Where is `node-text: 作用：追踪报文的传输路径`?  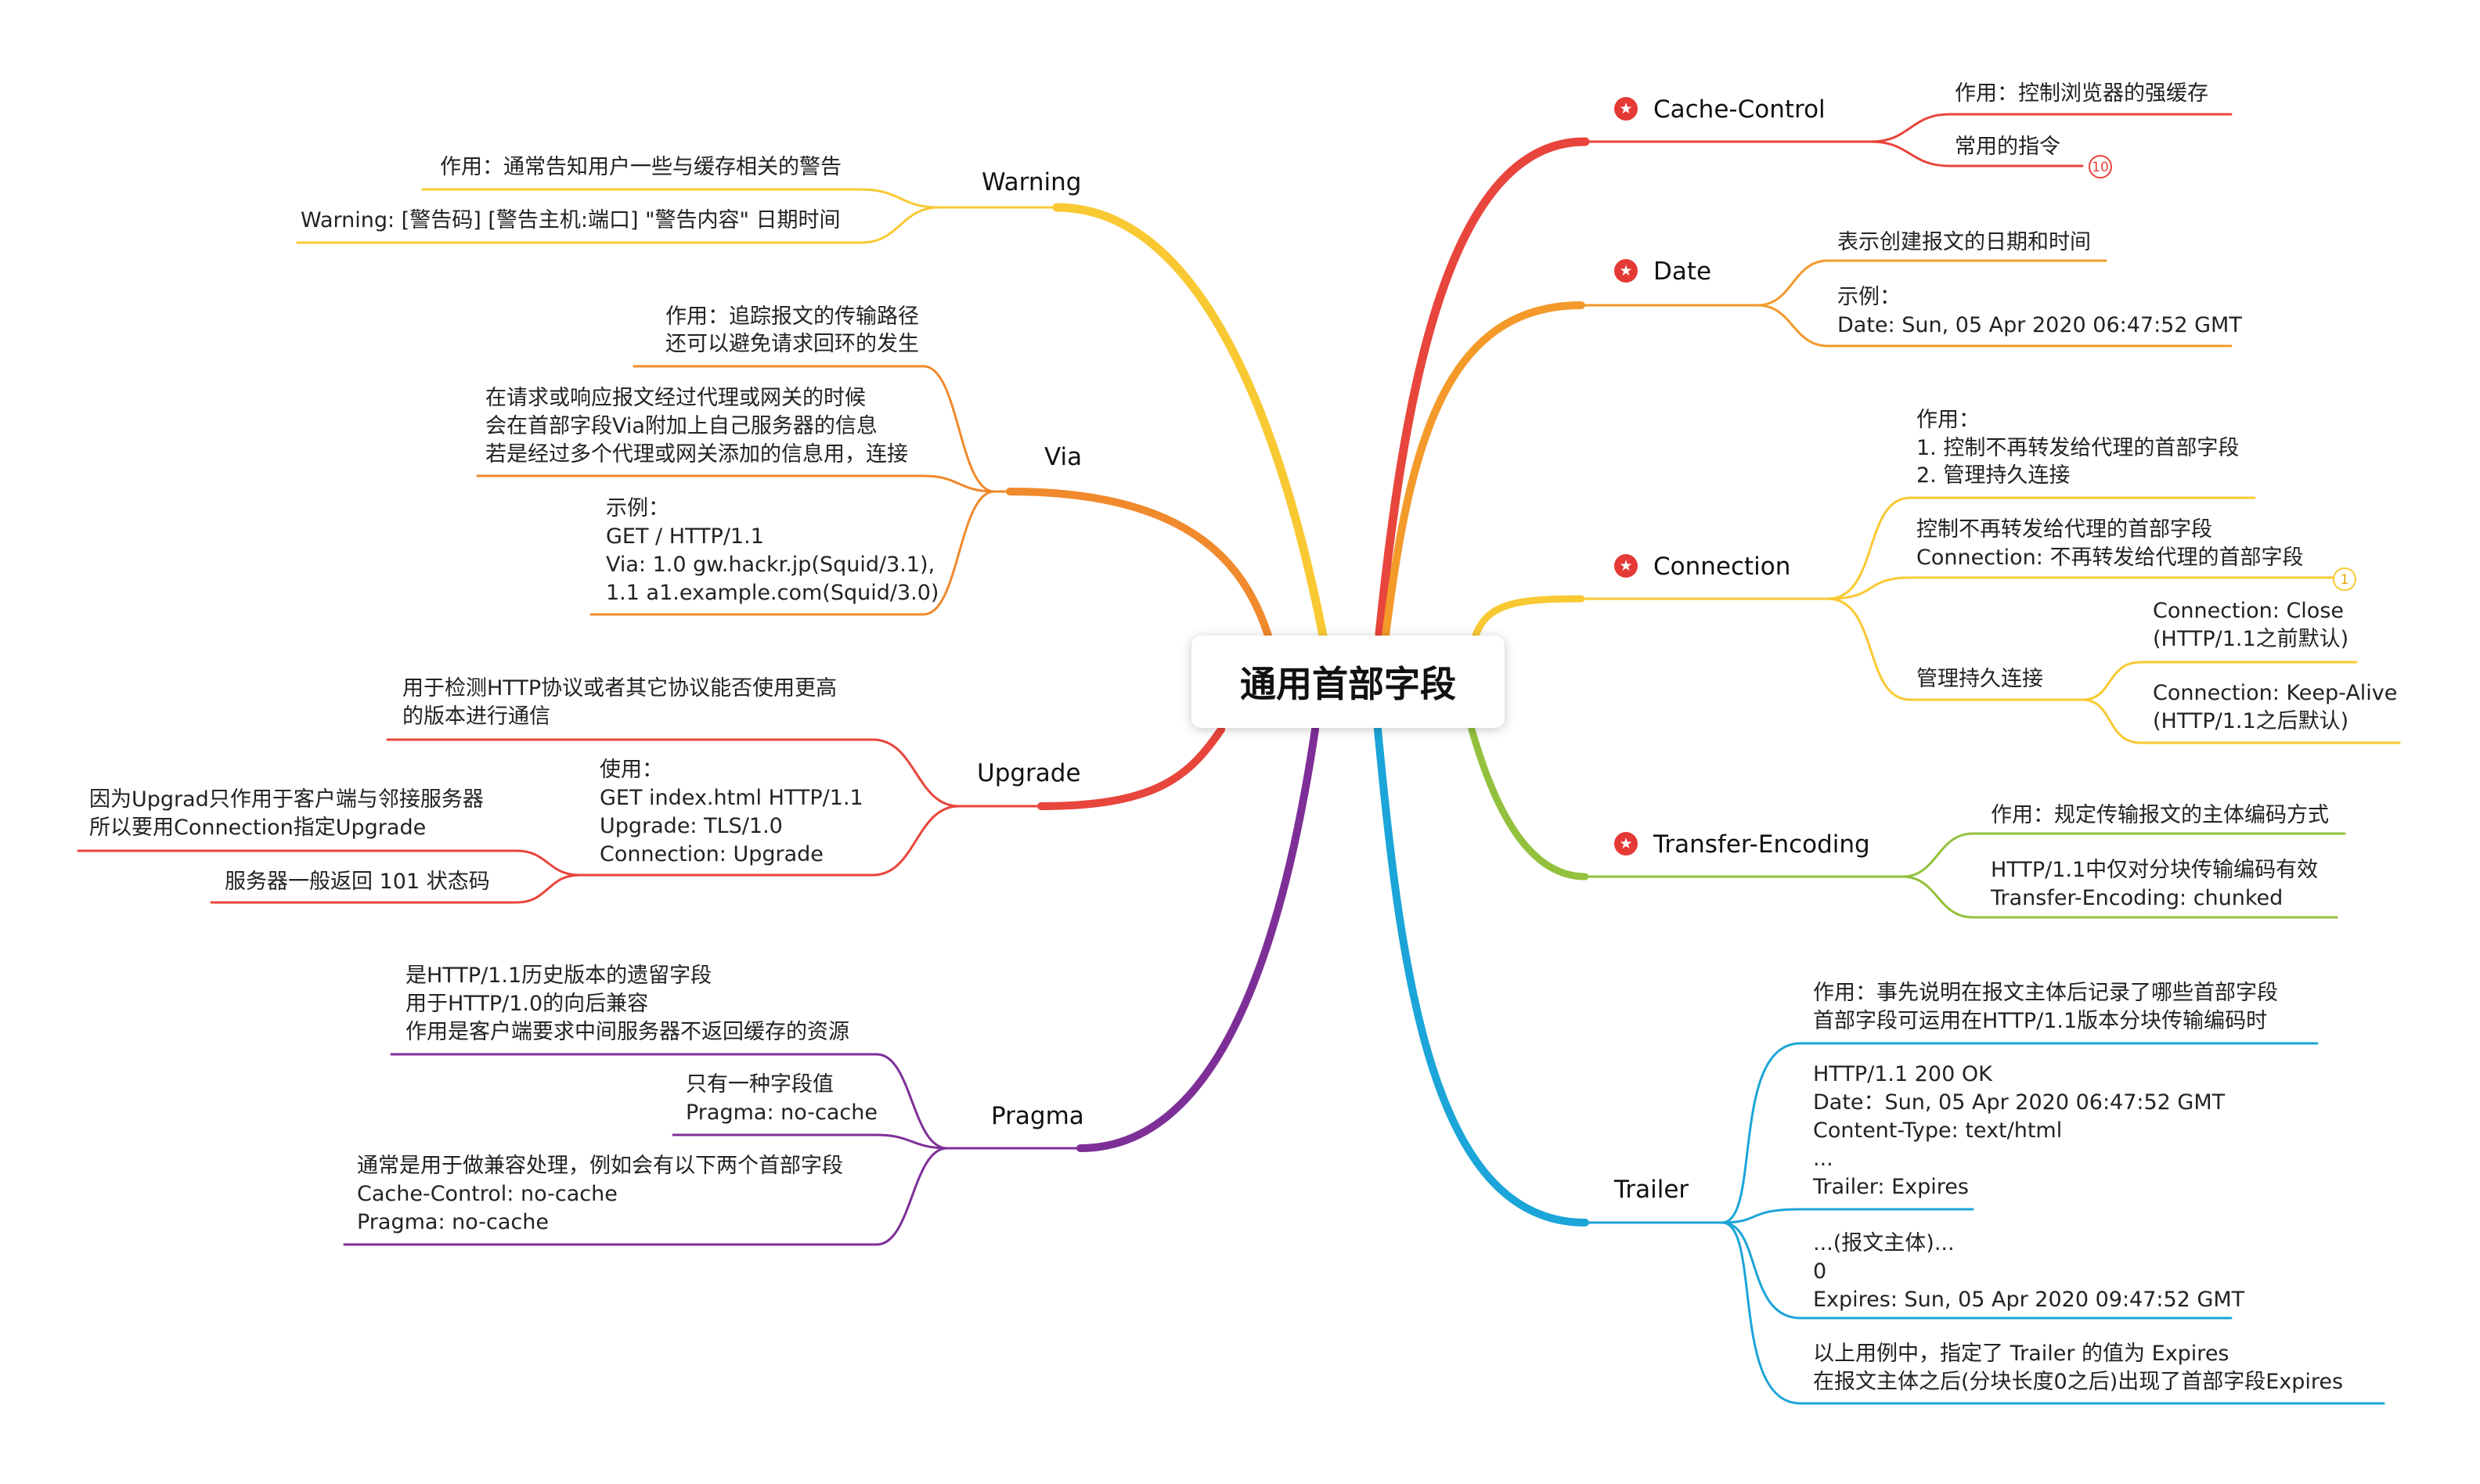
node-text: 作用：追踪报文的传输路径 is located at coordinates (733, 317).